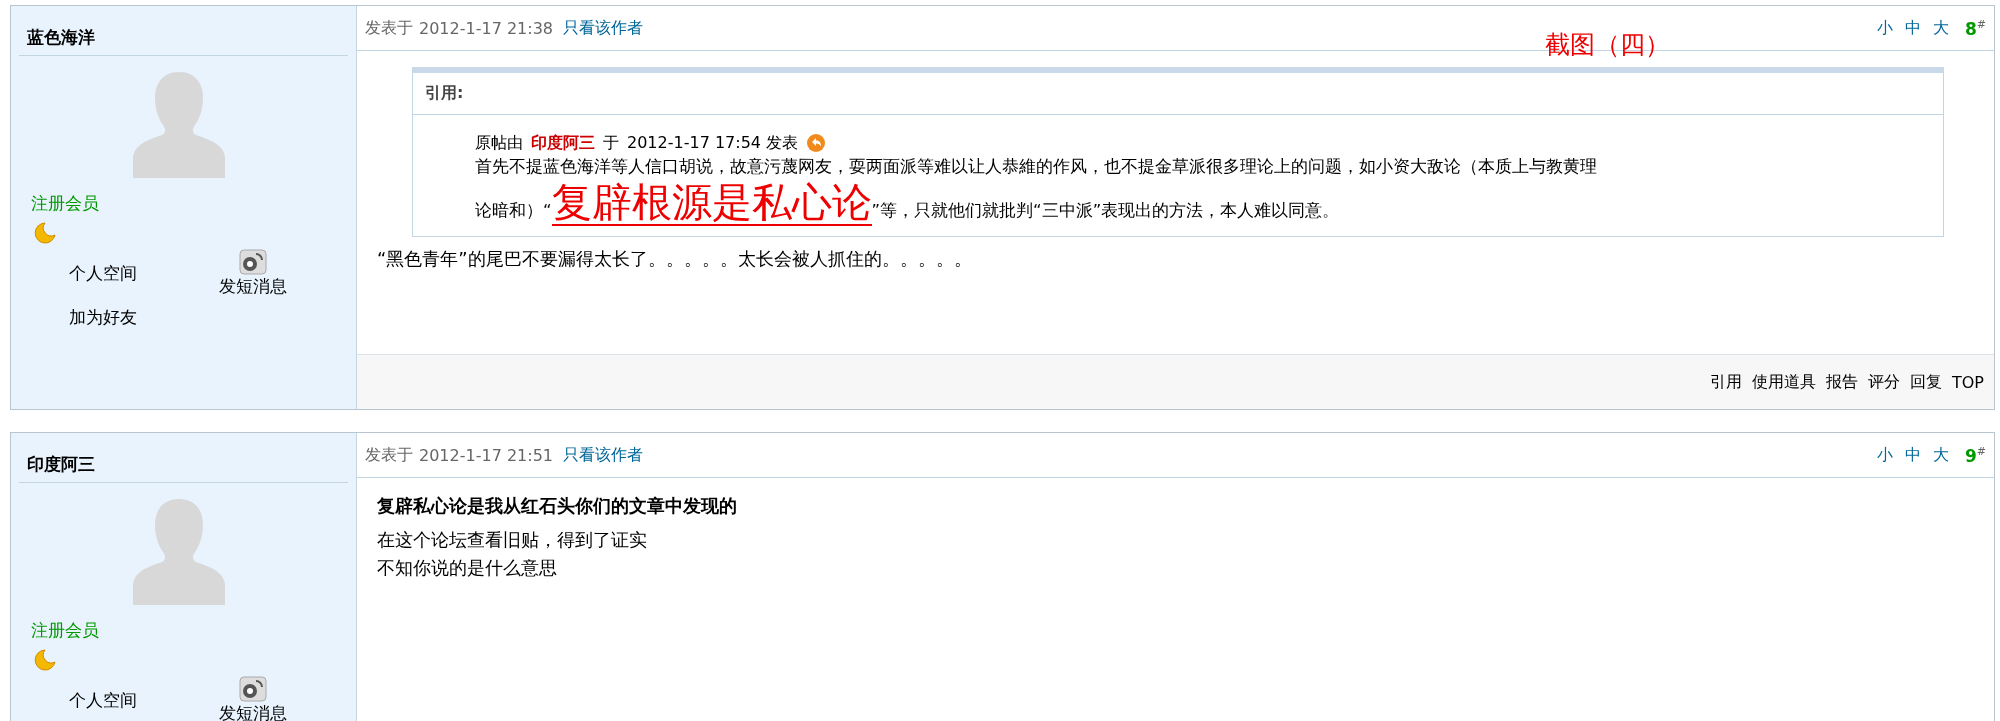 The height and width of the screenshot is (721, 2000). What do you see at coordinates (1726, 382) in the screenshot?
I see `action-link: 引用` at bounding box center [1726, 382].